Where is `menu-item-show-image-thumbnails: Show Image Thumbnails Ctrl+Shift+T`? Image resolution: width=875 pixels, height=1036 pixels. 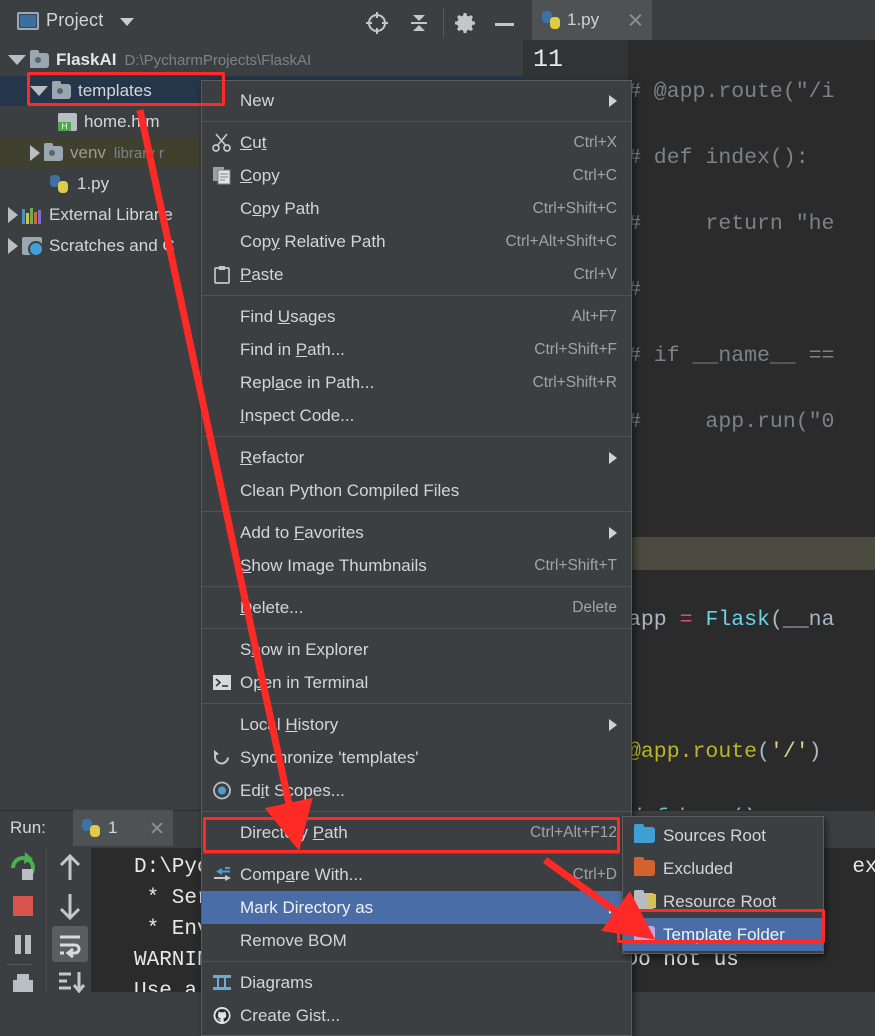
menu-item-show-image-thumbnails: Show Image Thumbnails Ctrl+Shift+T is located at coordinates (416, 565).